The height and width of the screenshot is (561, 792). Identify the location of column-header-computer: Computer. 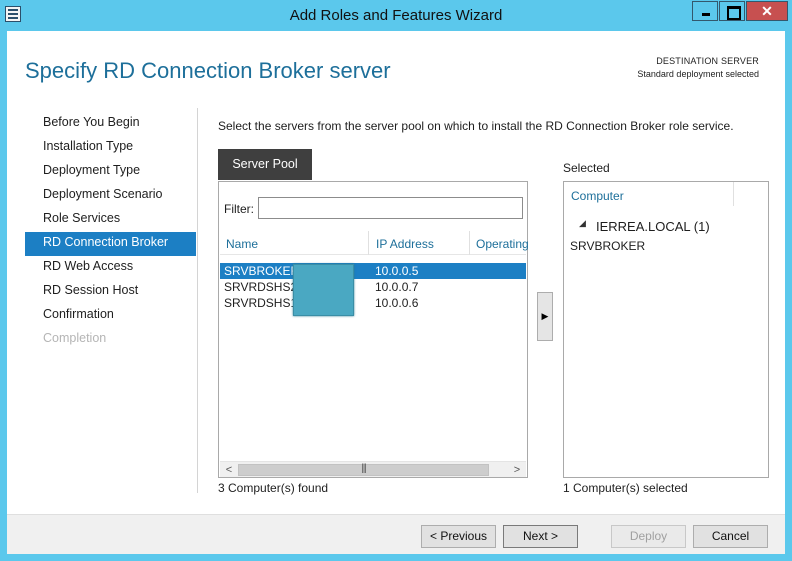
(597, 196).